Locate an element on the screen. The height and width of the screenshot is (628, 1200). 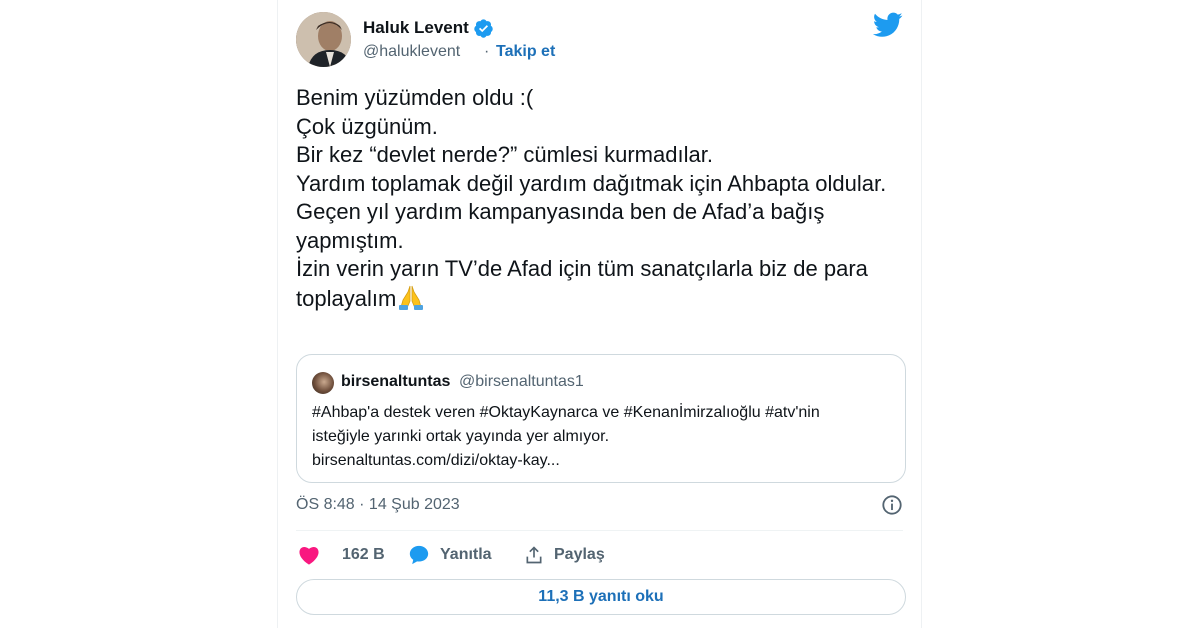
quote-author-handle: @birsenaltuntas1 is located at coordinates (521, 381).